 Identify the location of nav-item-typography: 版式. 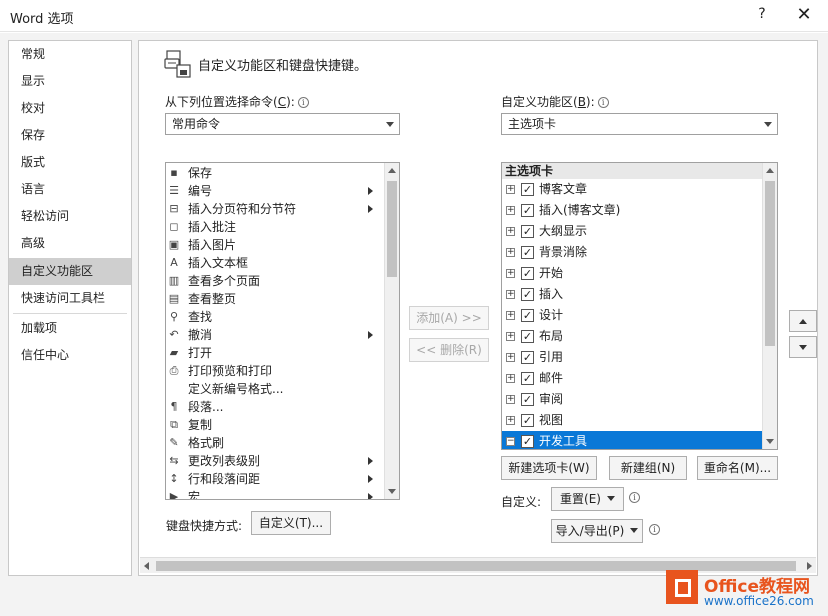
(70, 162).